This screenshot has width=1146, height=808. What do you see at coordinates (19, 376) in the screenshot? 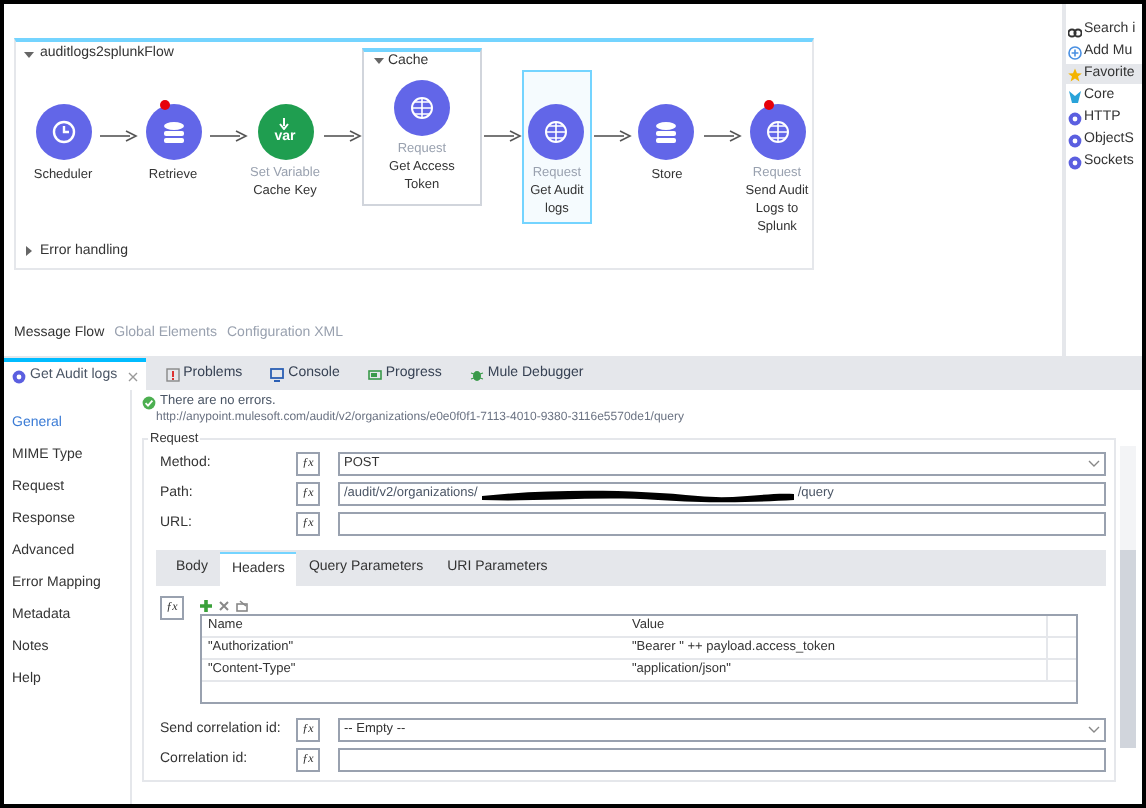
I see `module-icon` at bounding box center [19, 376].